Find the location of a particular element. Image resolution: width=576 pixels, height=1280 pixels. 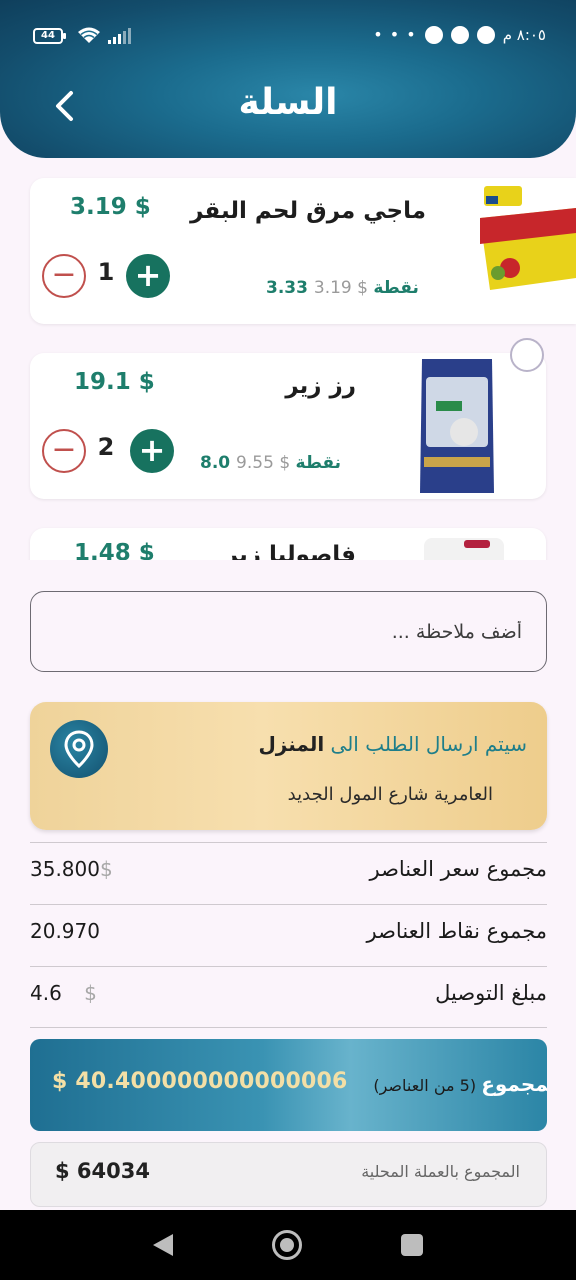

quantity-value: 2 is located at coordinates (106, 447).